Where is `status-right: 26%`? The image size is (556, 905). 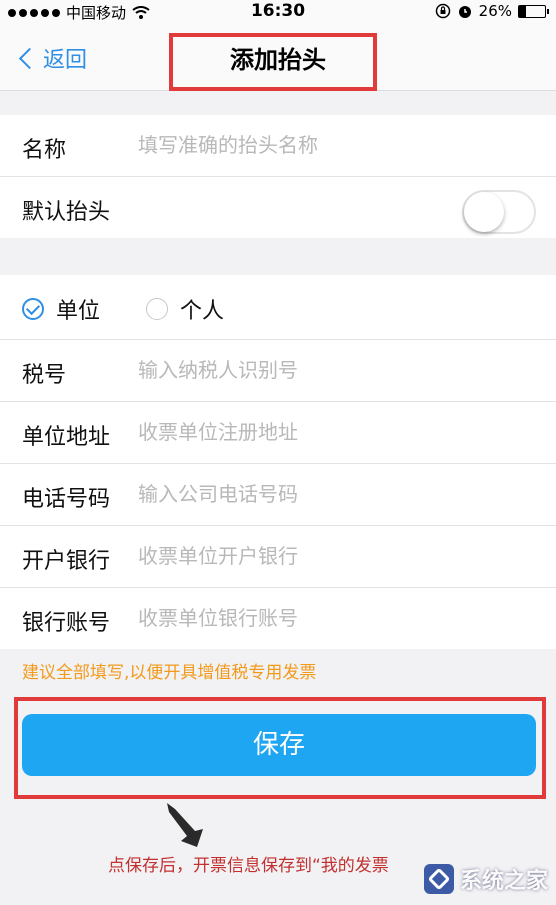
status-right: 26% is located at coordinates (492, 11).